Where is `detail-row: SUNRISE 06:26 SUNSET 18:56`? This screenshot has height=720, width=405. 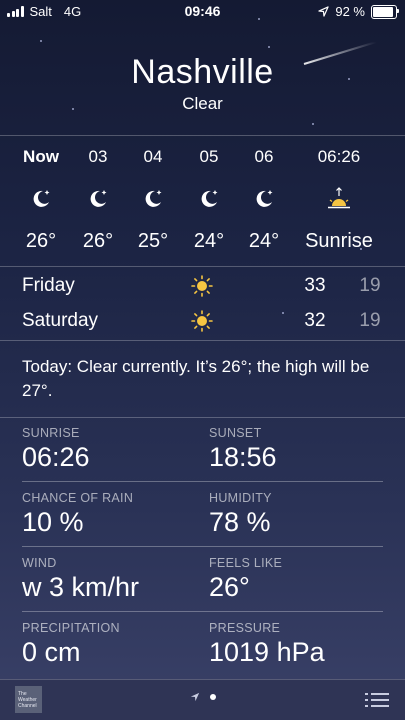
detail-row: SUNRISE 06:26 SUNSET 18:56 is located at coordinates (202, 449).